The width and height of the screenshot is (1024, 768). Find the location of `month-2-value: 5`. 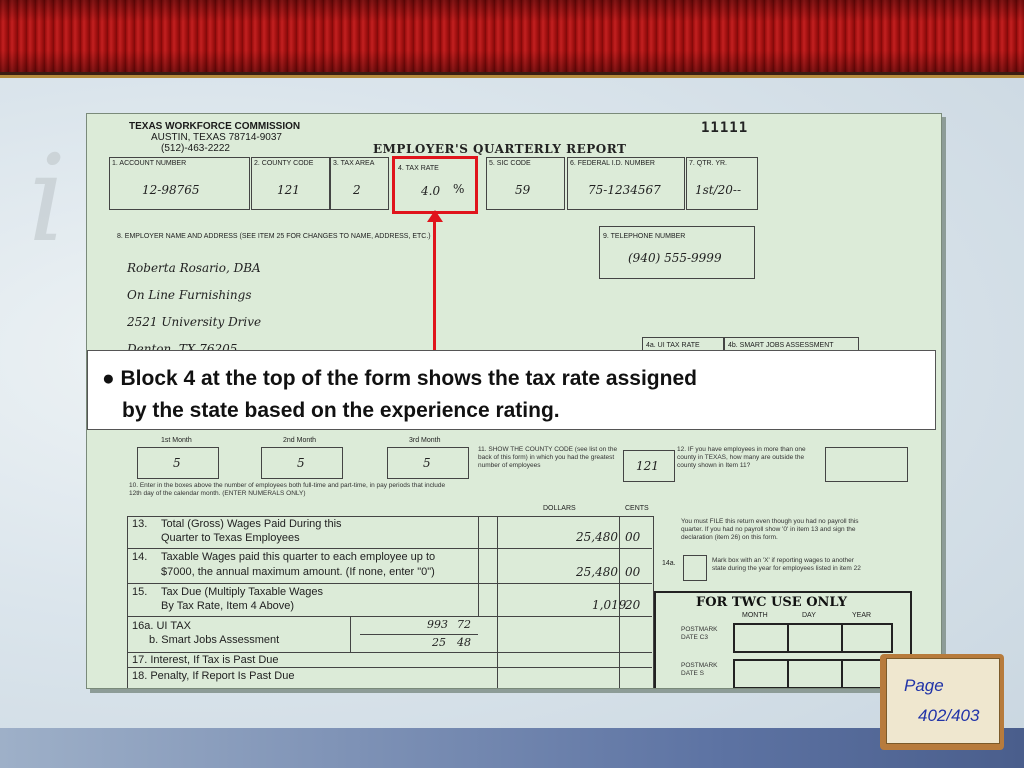

month-2-value: 5 is located at coordinates (301, 463).